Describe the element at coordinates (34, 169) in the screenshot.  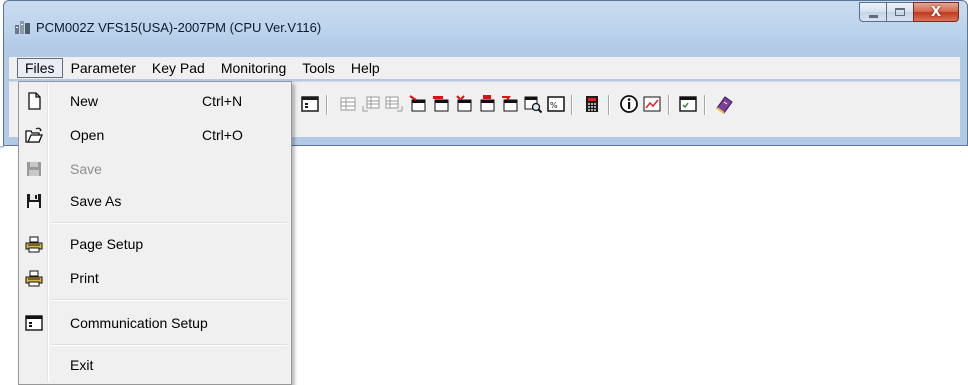
I see `save-disk-icon` at that location.